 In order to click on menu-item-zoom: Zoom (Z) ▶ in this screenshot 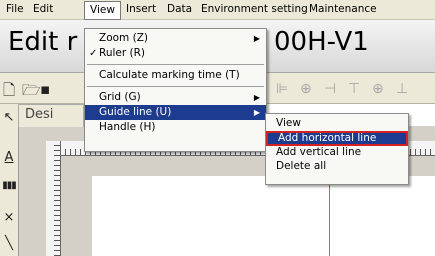, I will do `click(175, 38)`.